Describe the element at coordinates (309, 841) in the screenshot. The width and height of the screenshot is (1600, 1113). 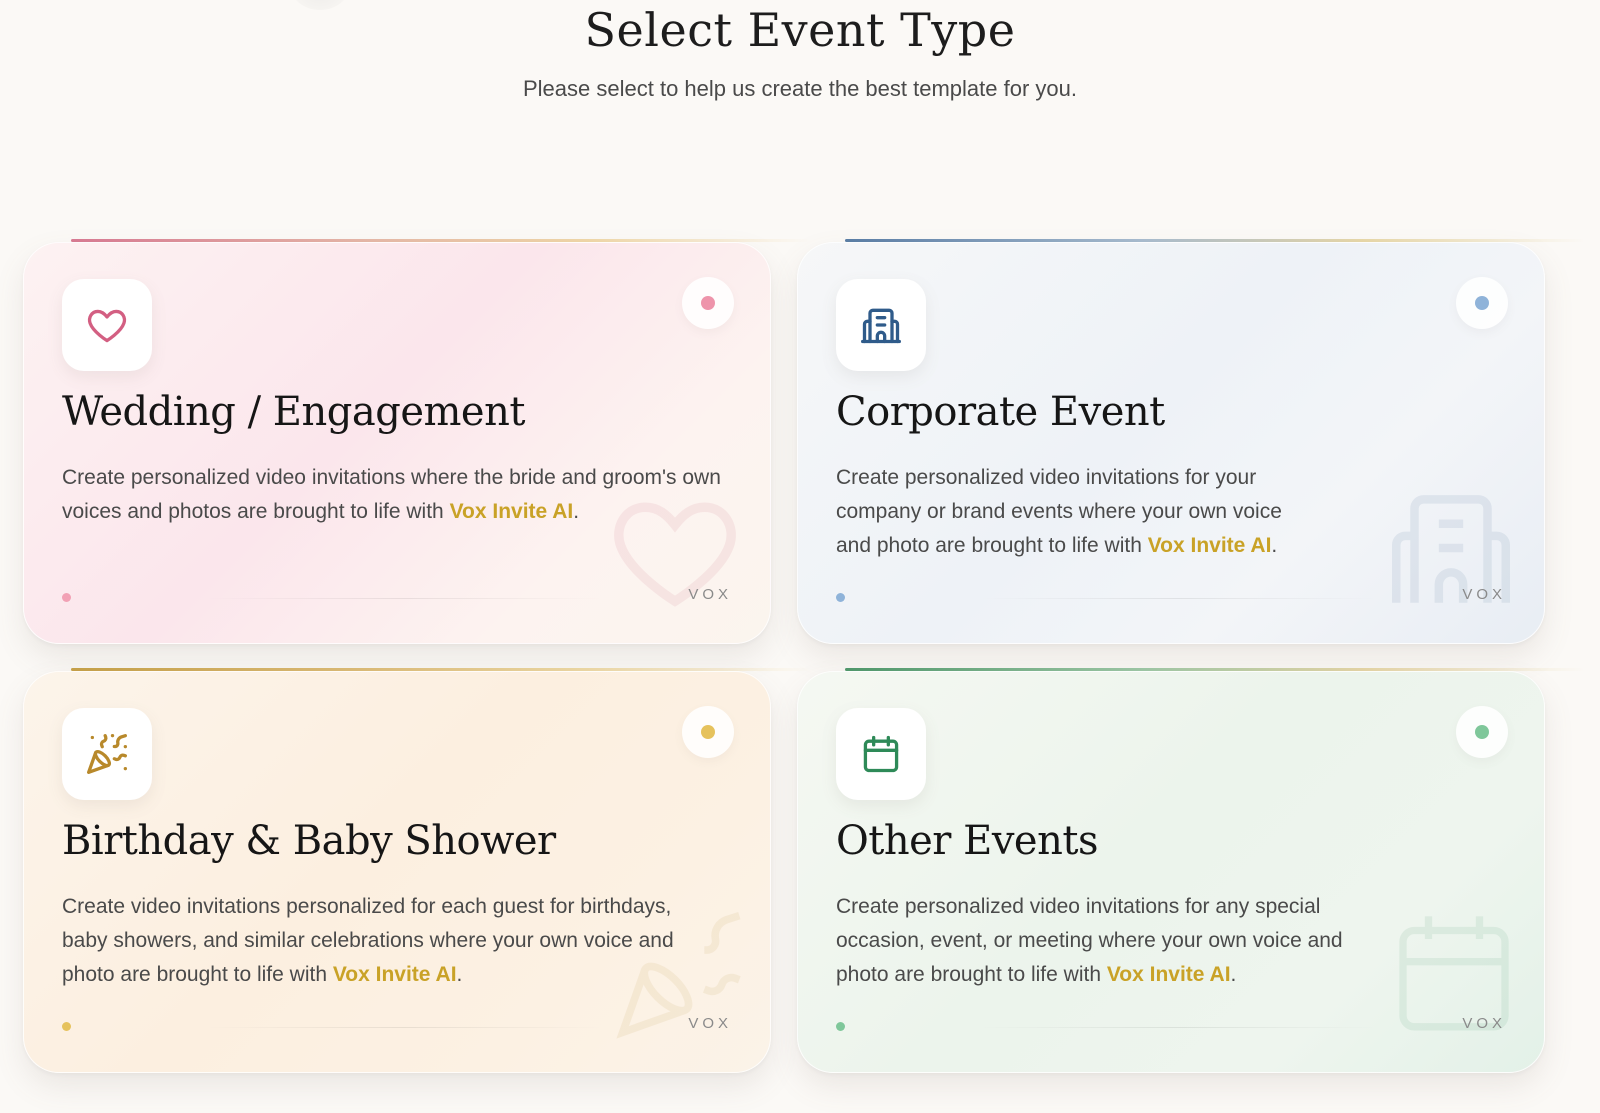
I see `card-title: Birthday & Baby Shower` at that location.